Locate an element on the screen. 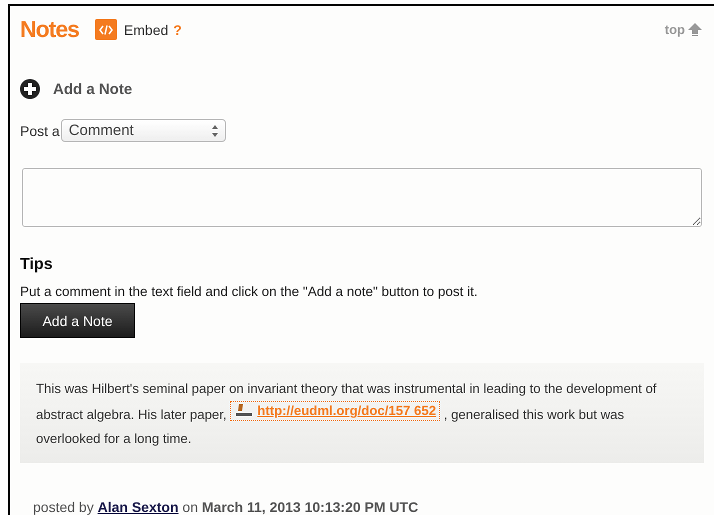 The image size is (714, 515). embed-link: Embed is located at coordinates (146, 30).